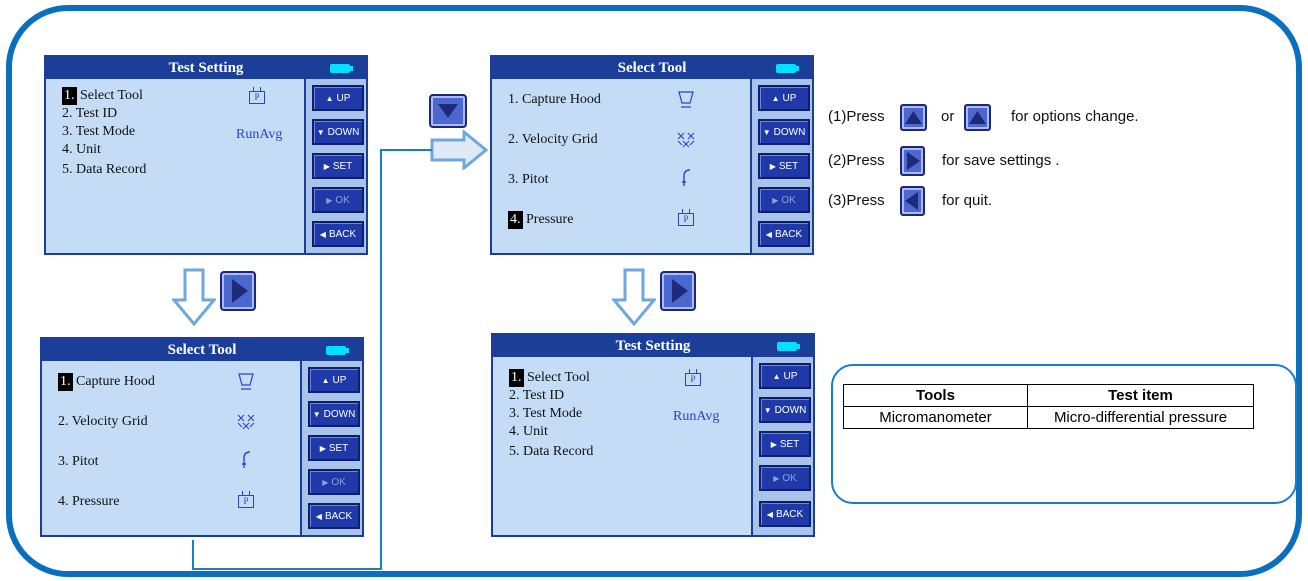 The width and height of the screenshot is (1308, 581). Describe the element at coordinates (238, 291) in the screenshot. I see `set-key-icon` at that location.